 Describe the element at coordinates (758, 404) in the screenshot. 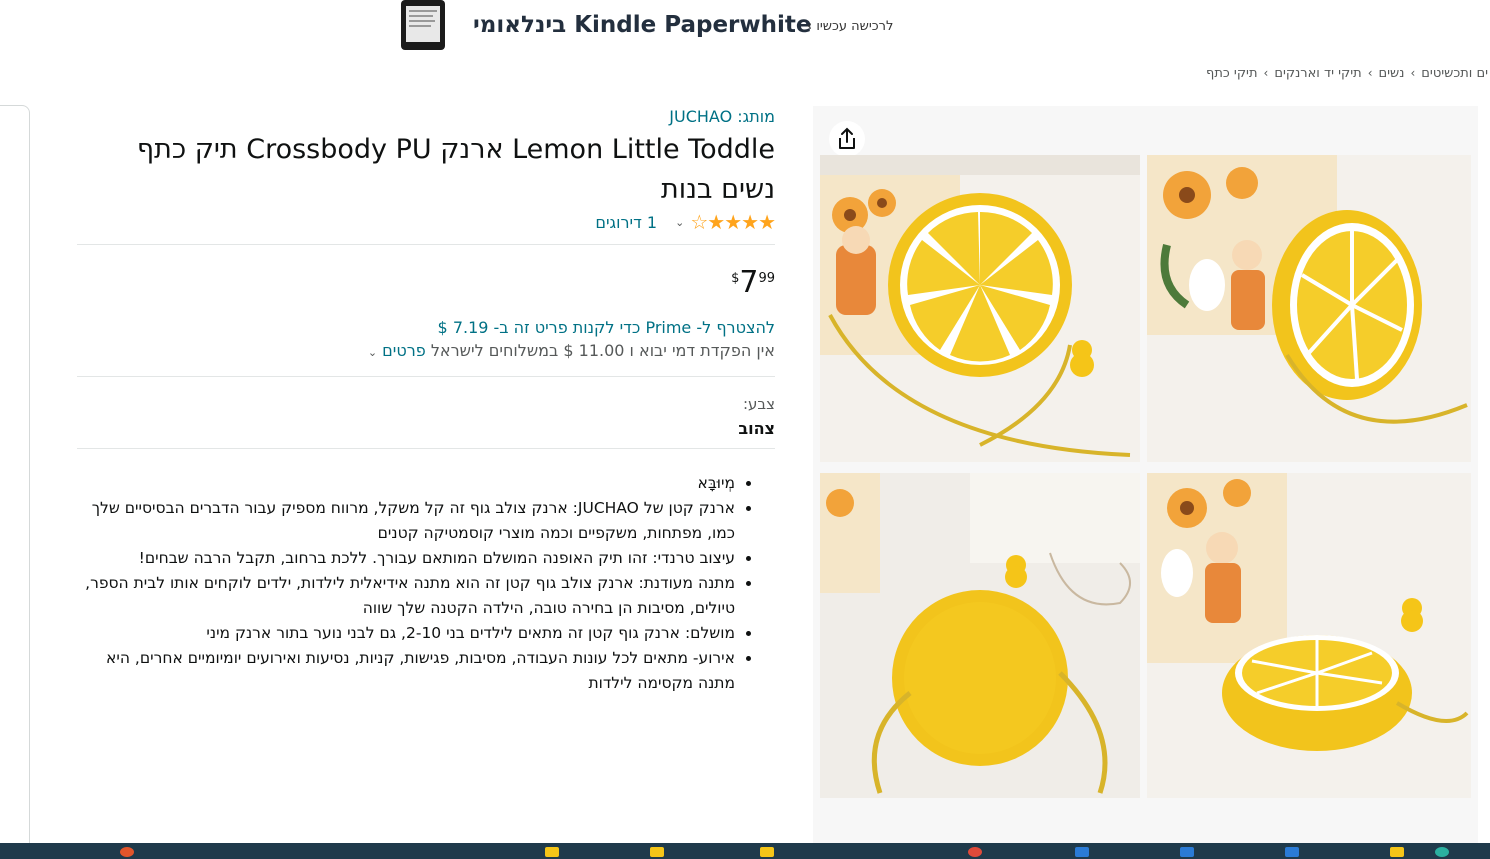

I see `color-label: צבע:` at that location.